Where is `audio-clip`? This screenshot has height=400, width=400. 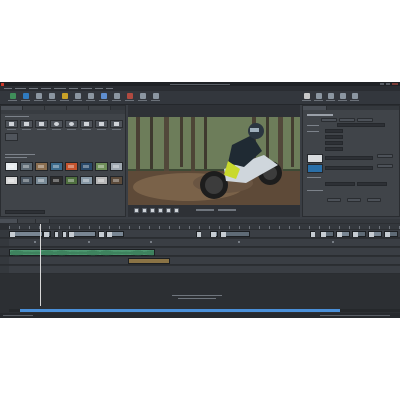
audio-clip is located at coordinates (82, 252).